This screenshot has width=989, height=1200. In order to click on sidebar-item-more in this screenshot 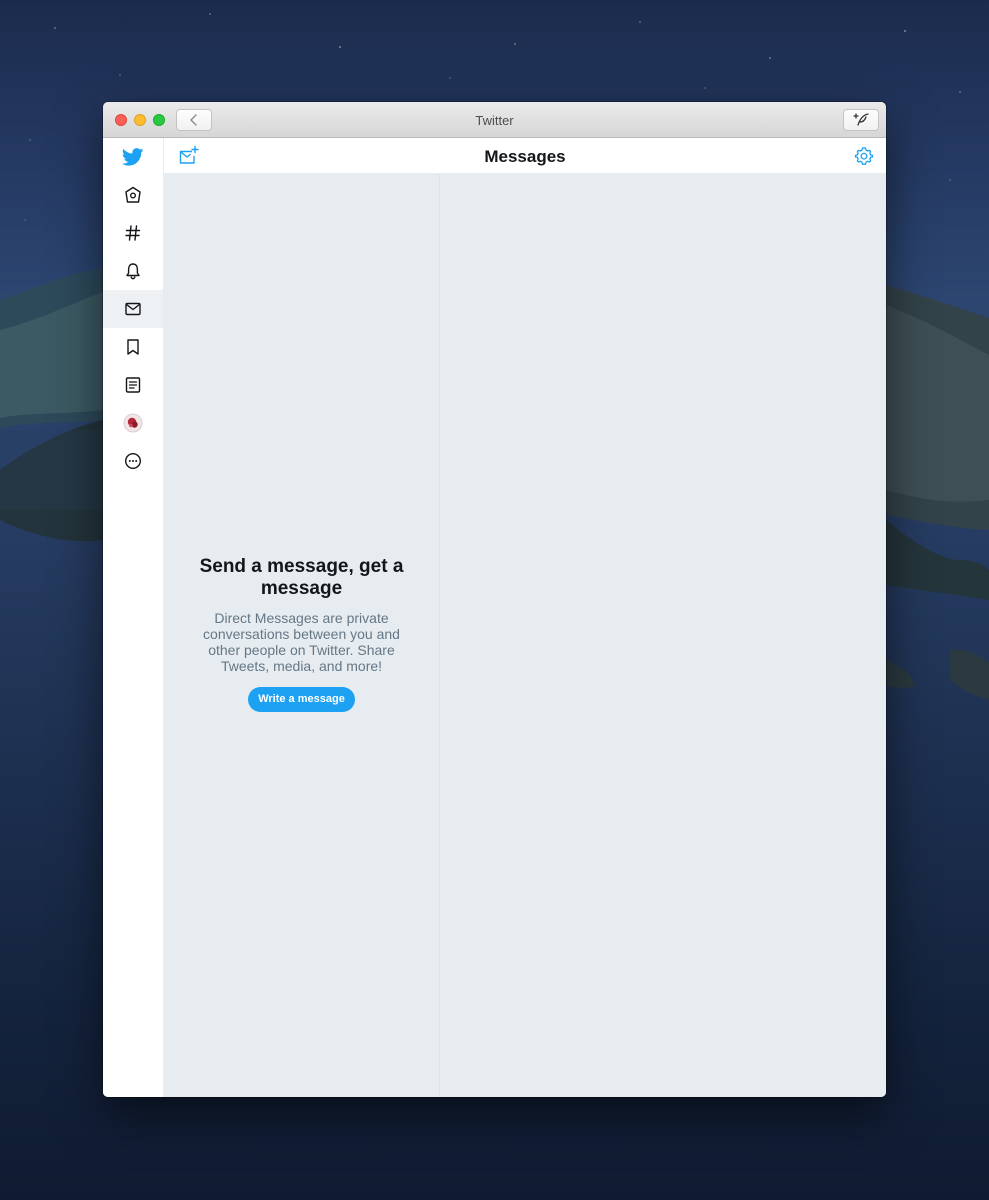, I will do `click(133, 461)`.